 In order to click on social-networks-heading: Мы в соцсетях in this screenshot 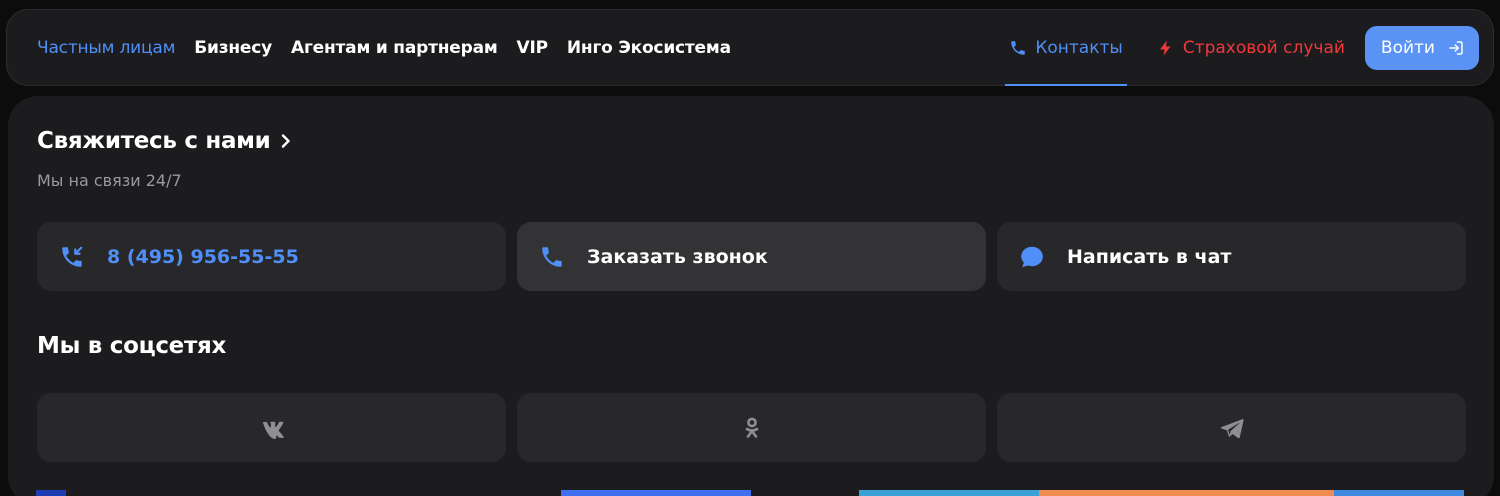, I will do `click(132, 346)`.